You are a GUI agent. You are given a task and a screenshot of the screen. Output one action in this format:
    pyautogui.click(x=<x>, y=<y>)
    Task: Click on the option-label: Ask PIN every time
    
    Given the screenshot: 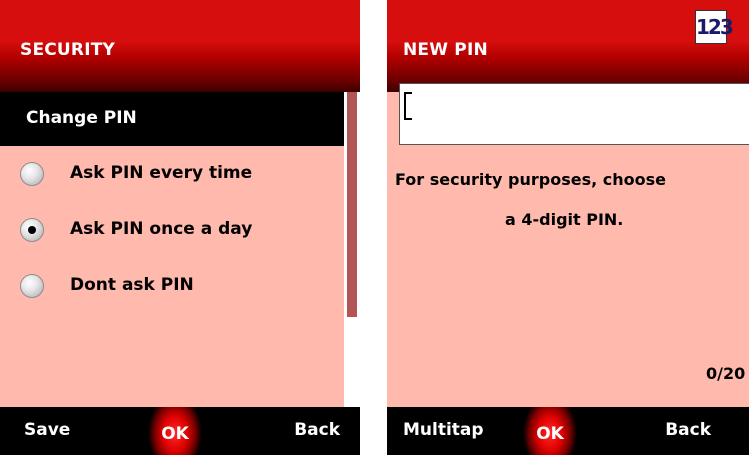 What is the action you would take?
    pyautogui.click(x=161, y=173)
    